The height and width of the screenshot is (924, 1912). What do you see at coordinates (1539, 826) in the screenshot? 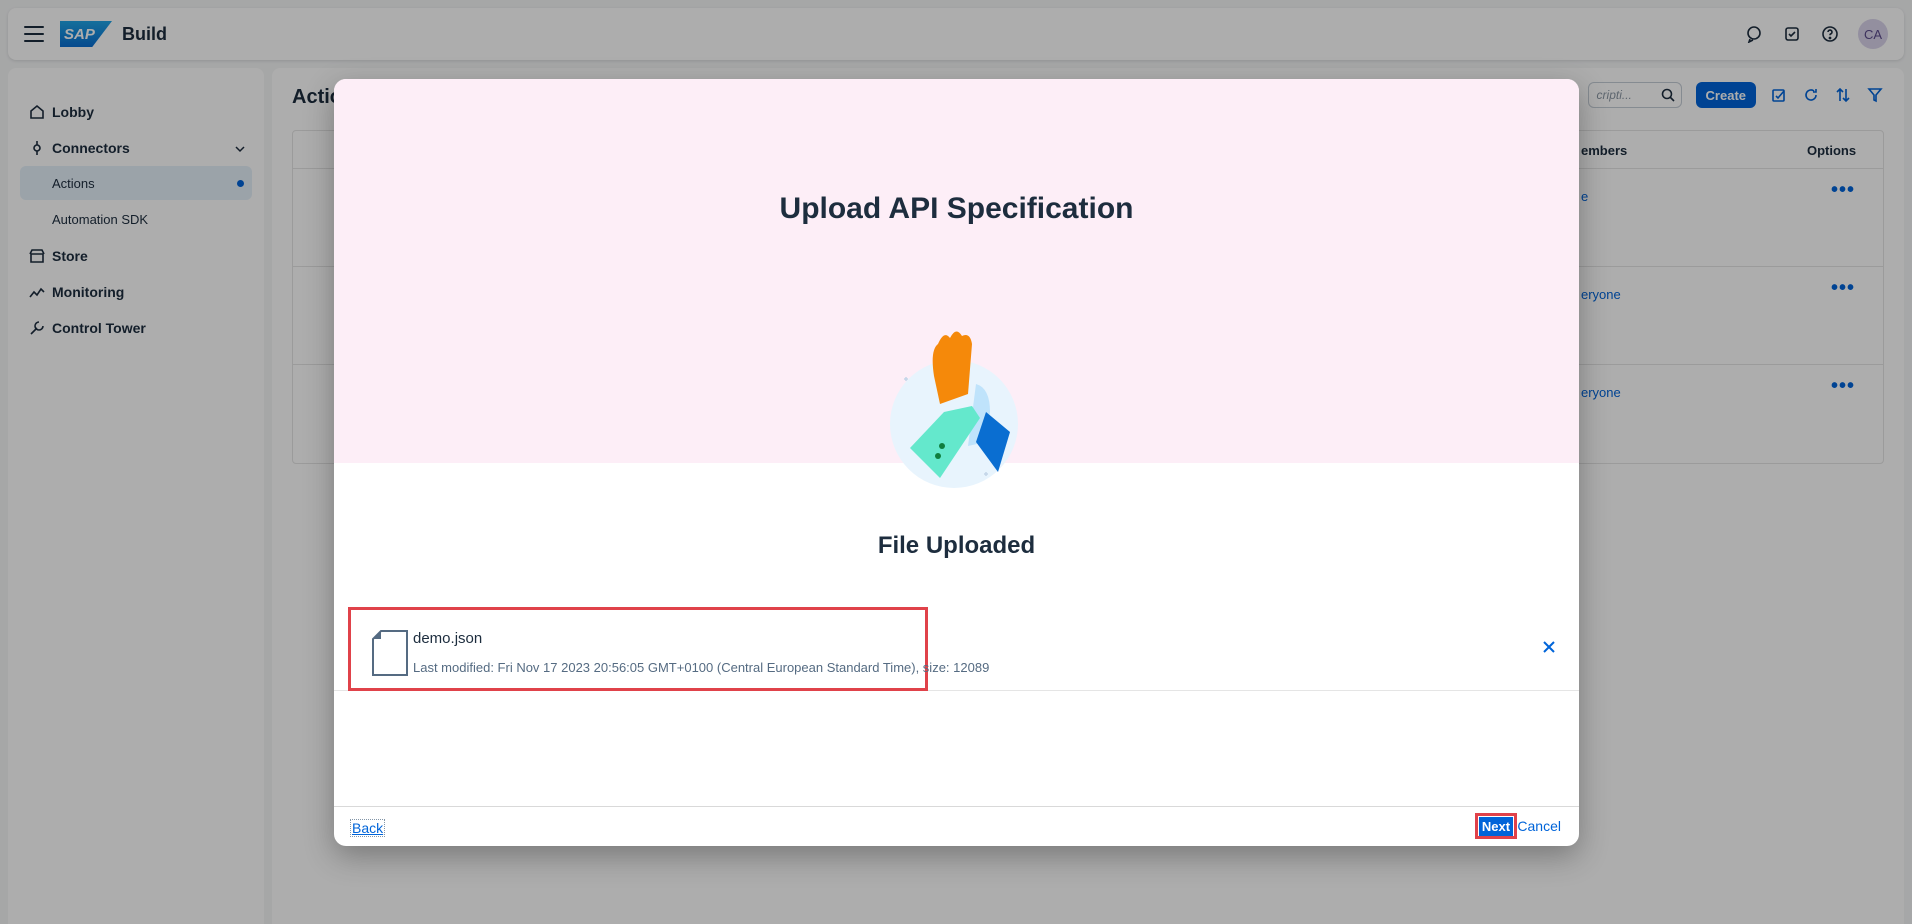
I see `cancel-button: Cancel` at bounding box center [1539, 826].